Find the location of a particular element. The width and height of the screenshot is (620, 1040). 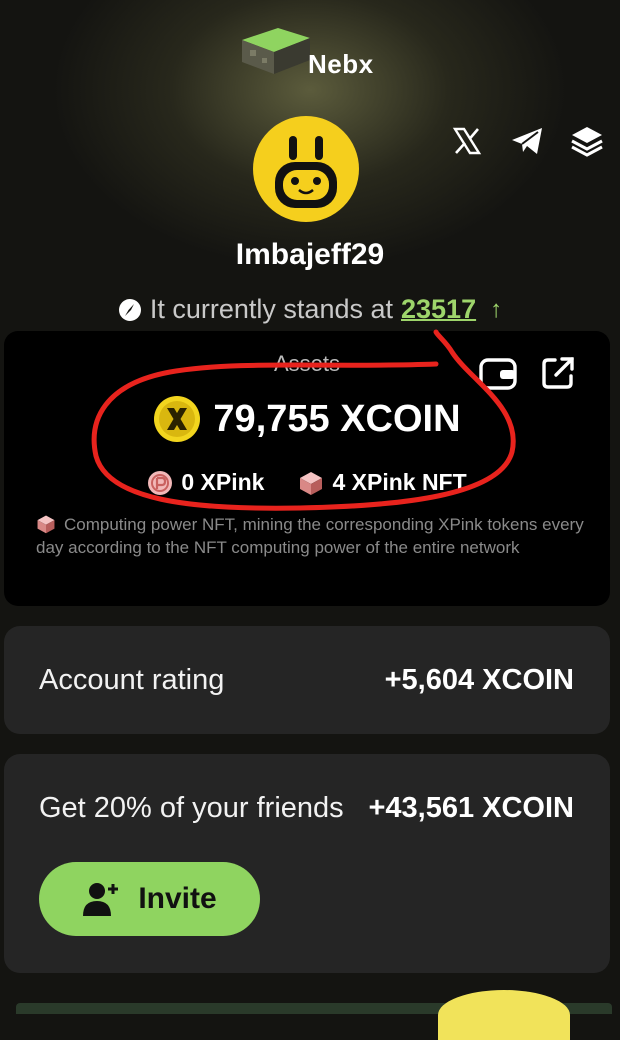

avatar is located at coordinates (306, 169).